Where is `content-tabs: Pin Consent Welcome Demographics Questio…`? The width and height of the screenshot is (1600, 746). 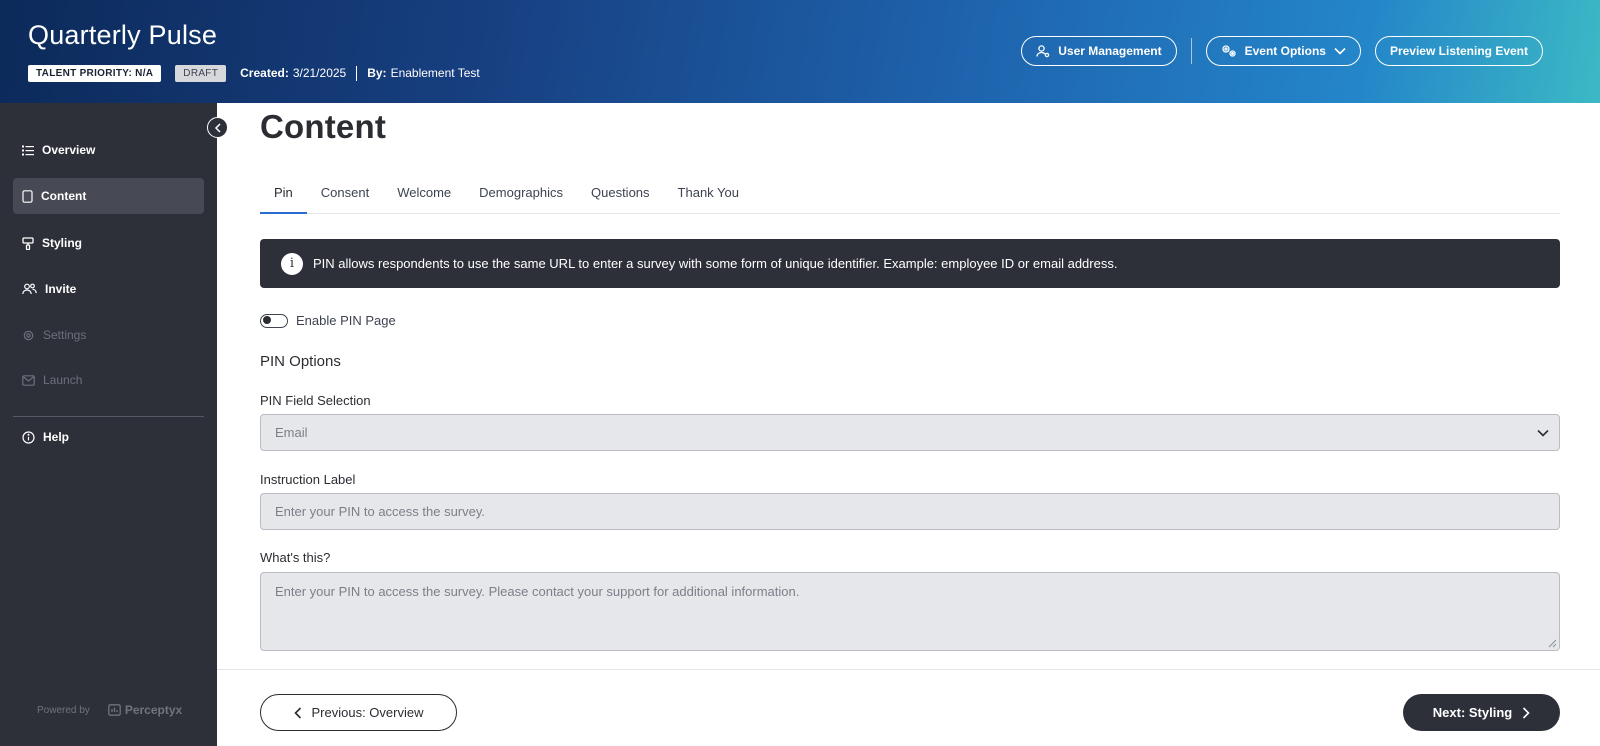 content-tabs: Pin Consent Welcome Demographics Questio… is located at coordinates (910, 194).